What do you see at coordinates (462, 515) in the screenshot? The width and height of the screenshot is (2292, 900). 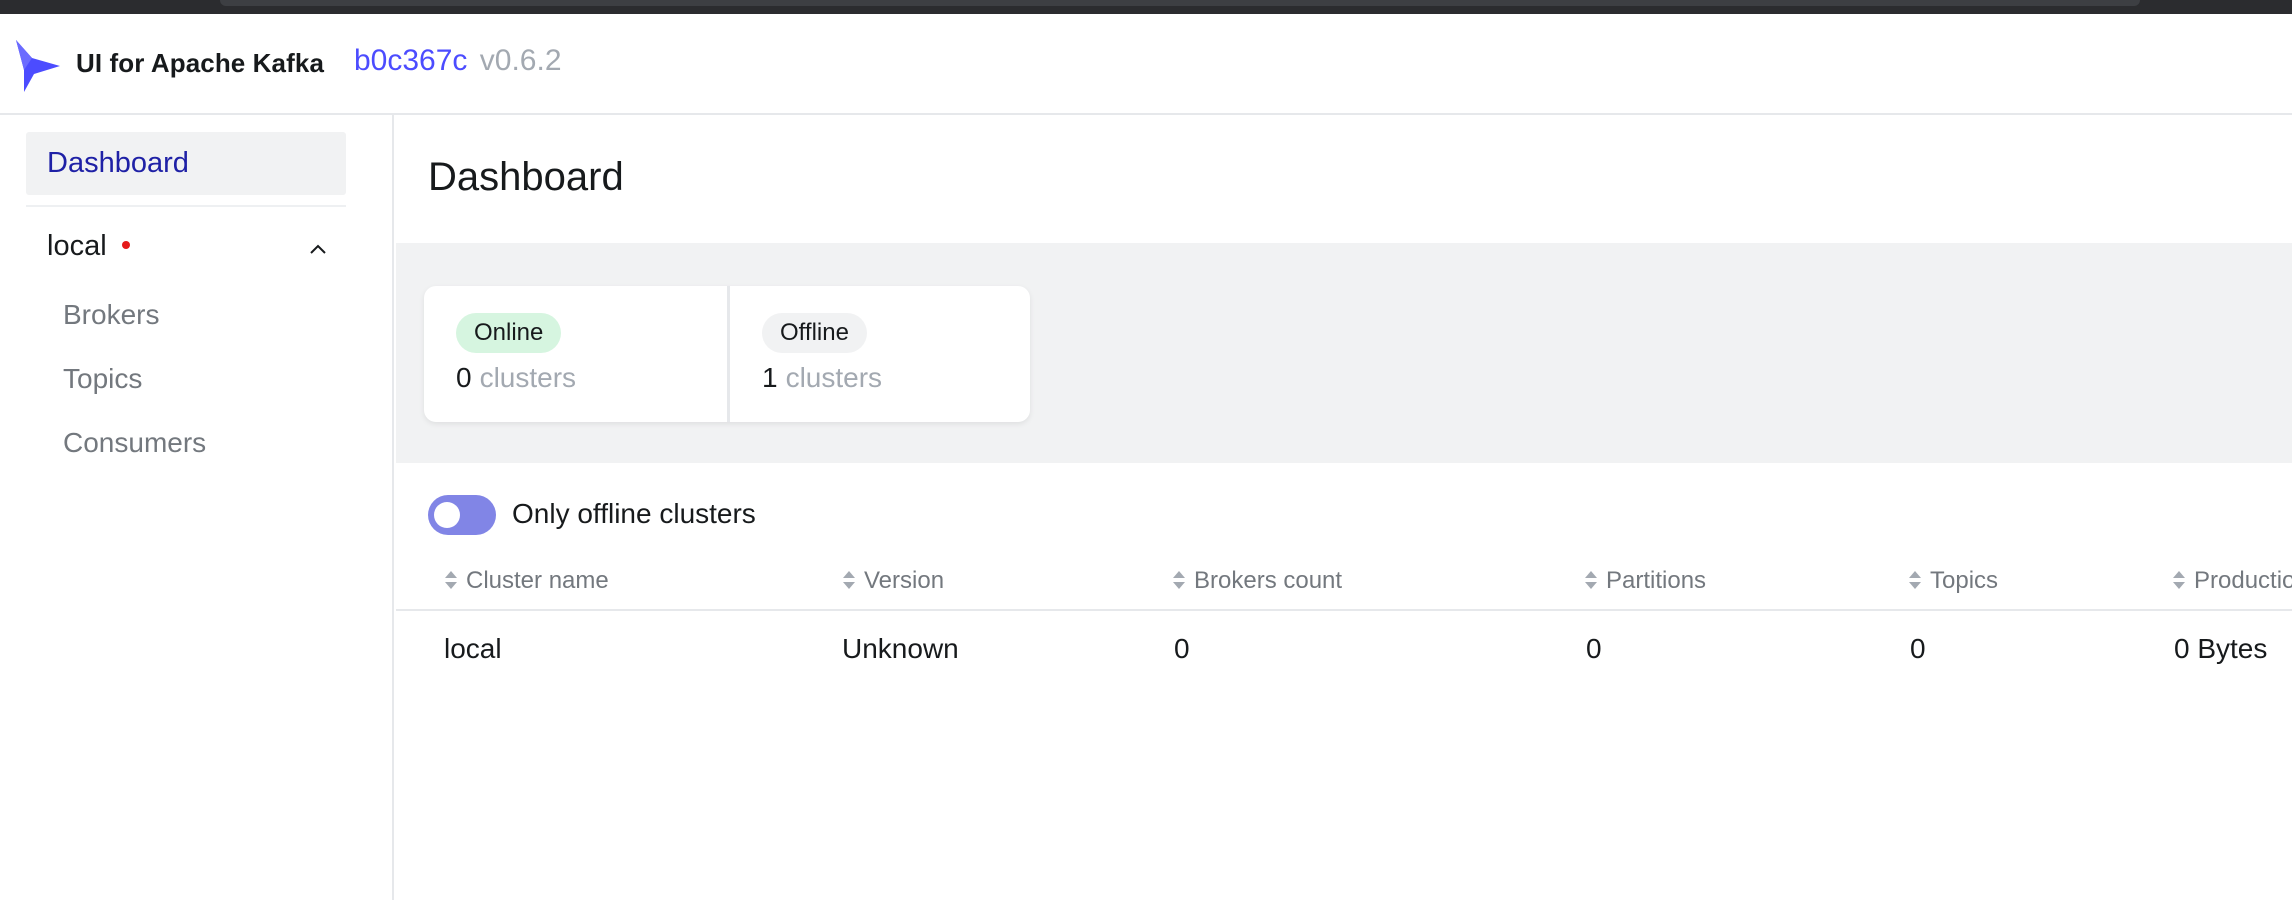 I see `only-offline-toggle` at bounding box center [462, 515].